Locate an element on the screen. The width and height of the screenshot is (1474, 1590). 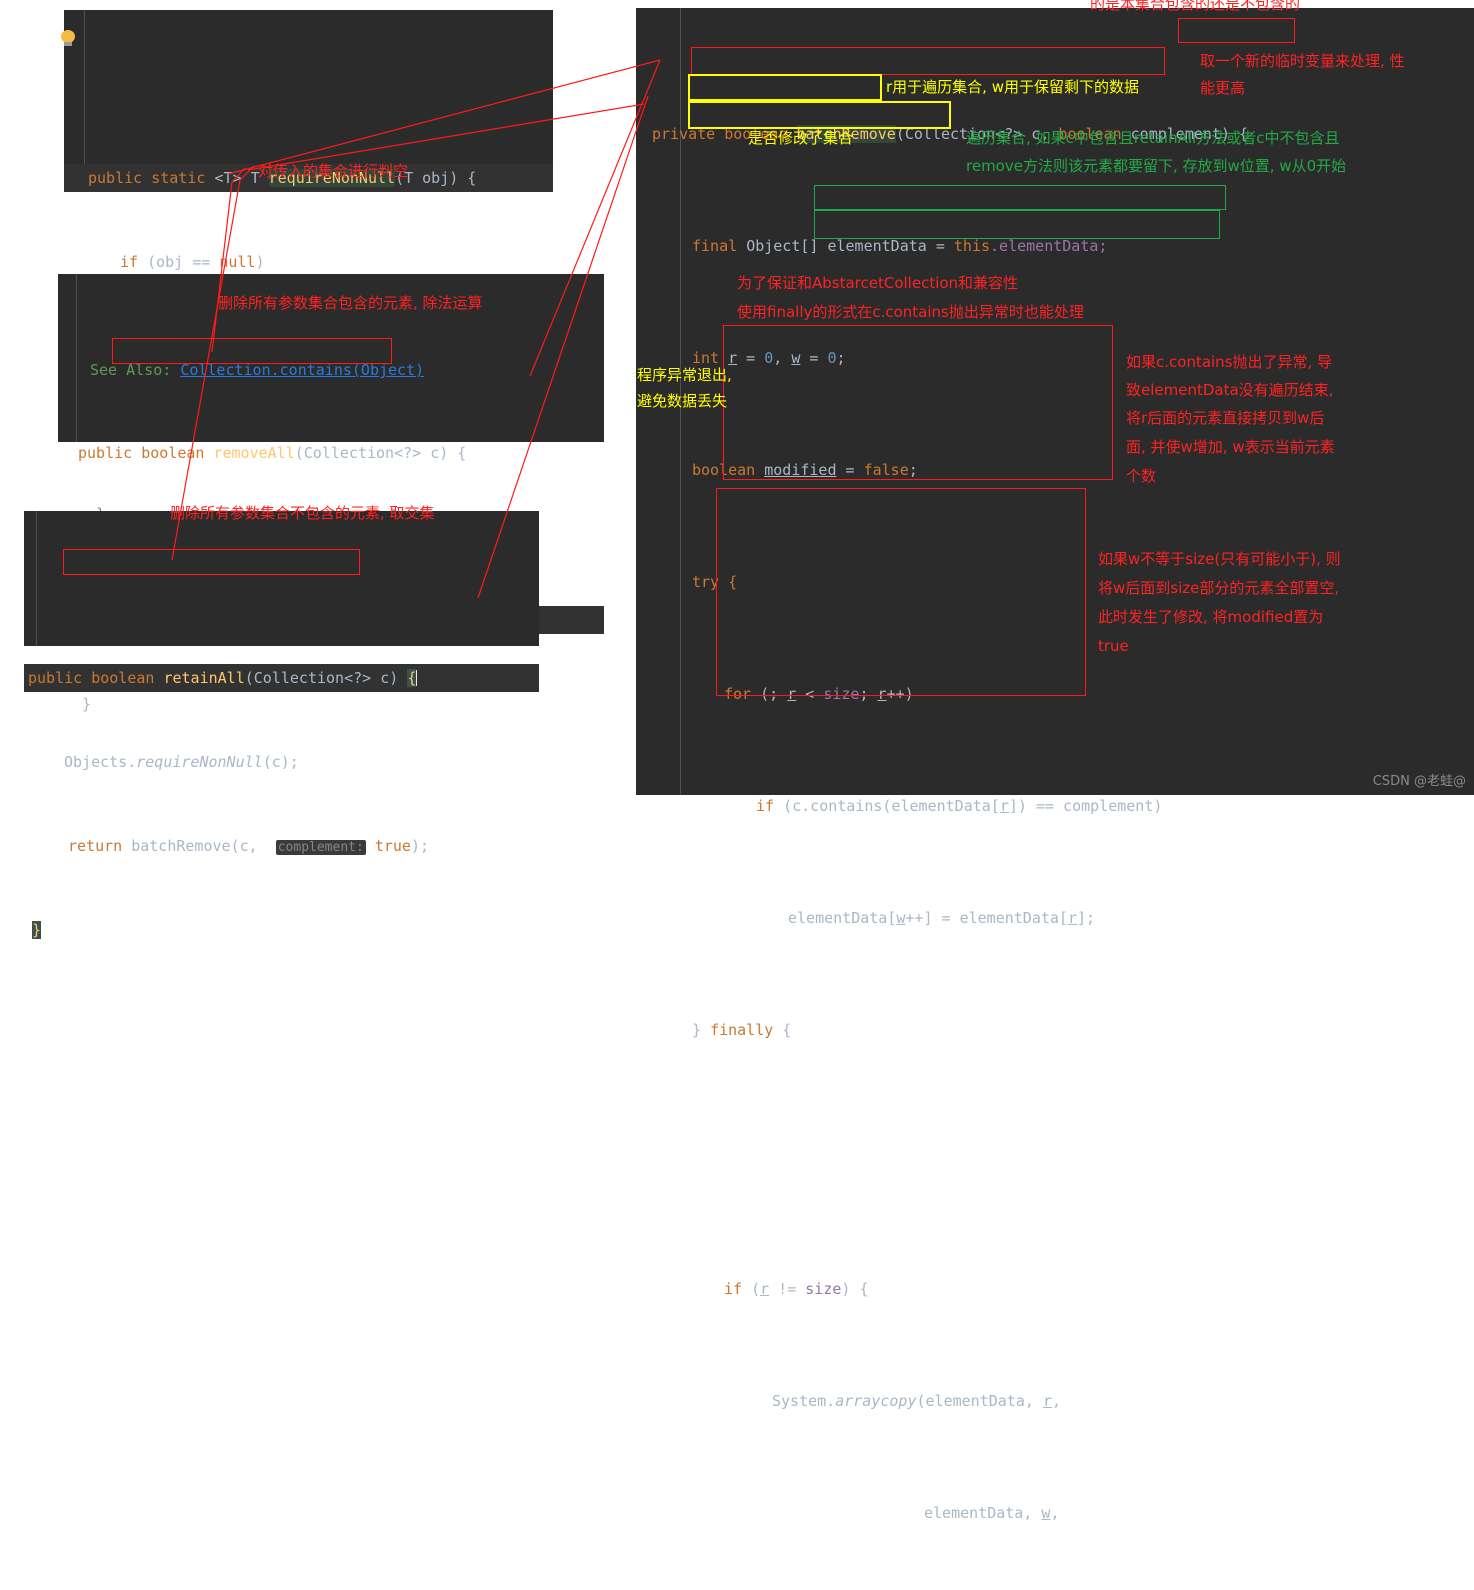
code-line-assign-element-data: elementData[w++] = elementData[r]; is located at coordinates (942, 918).